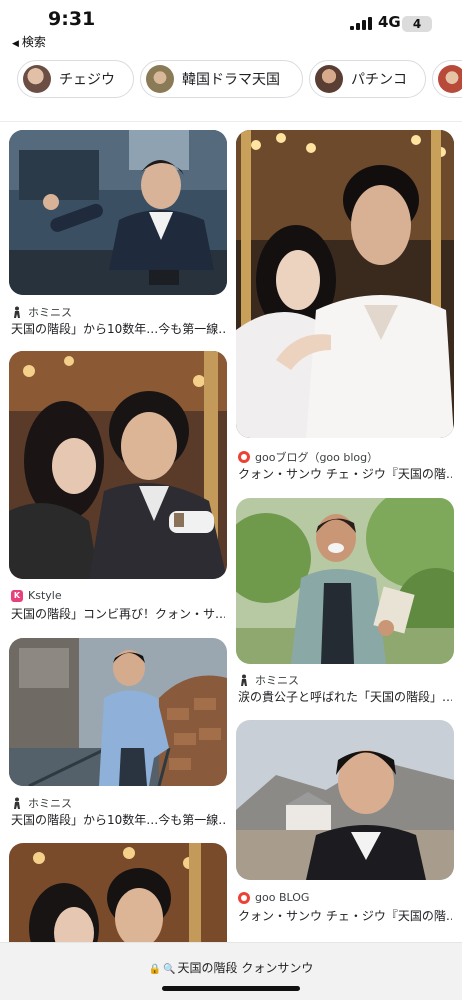  I want to click on chip-chejiu: チェジウ, so click(75, 79).